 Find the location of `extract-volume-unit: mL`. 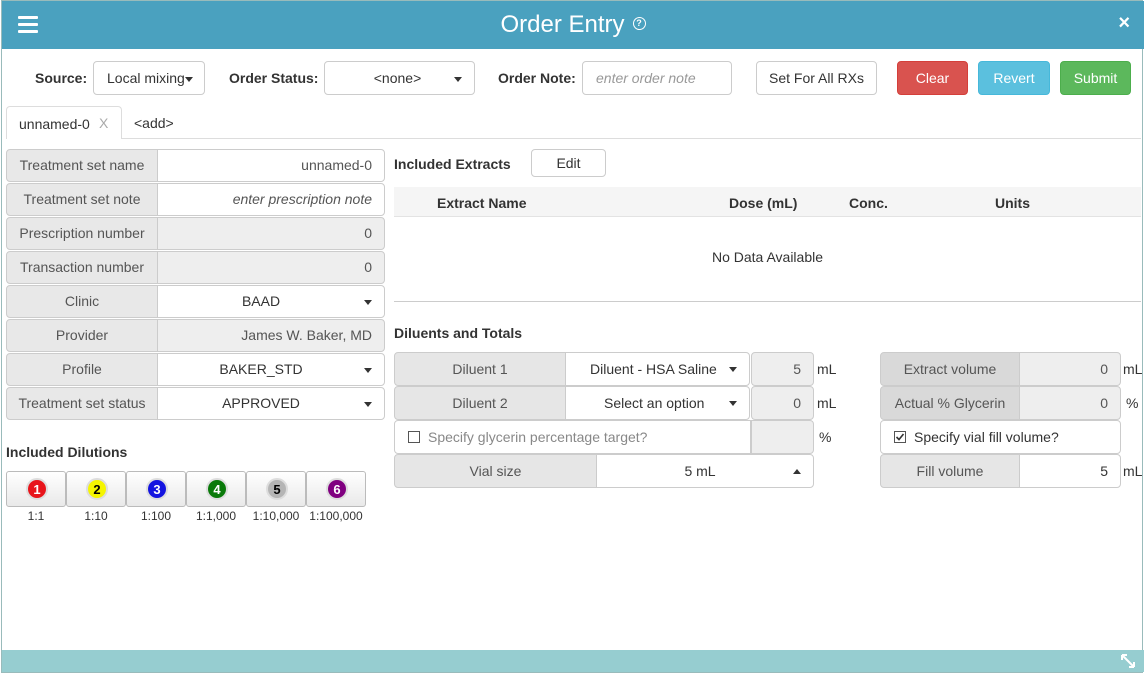

extract-volume-unit: mL is located at coordinates (1133, 369).